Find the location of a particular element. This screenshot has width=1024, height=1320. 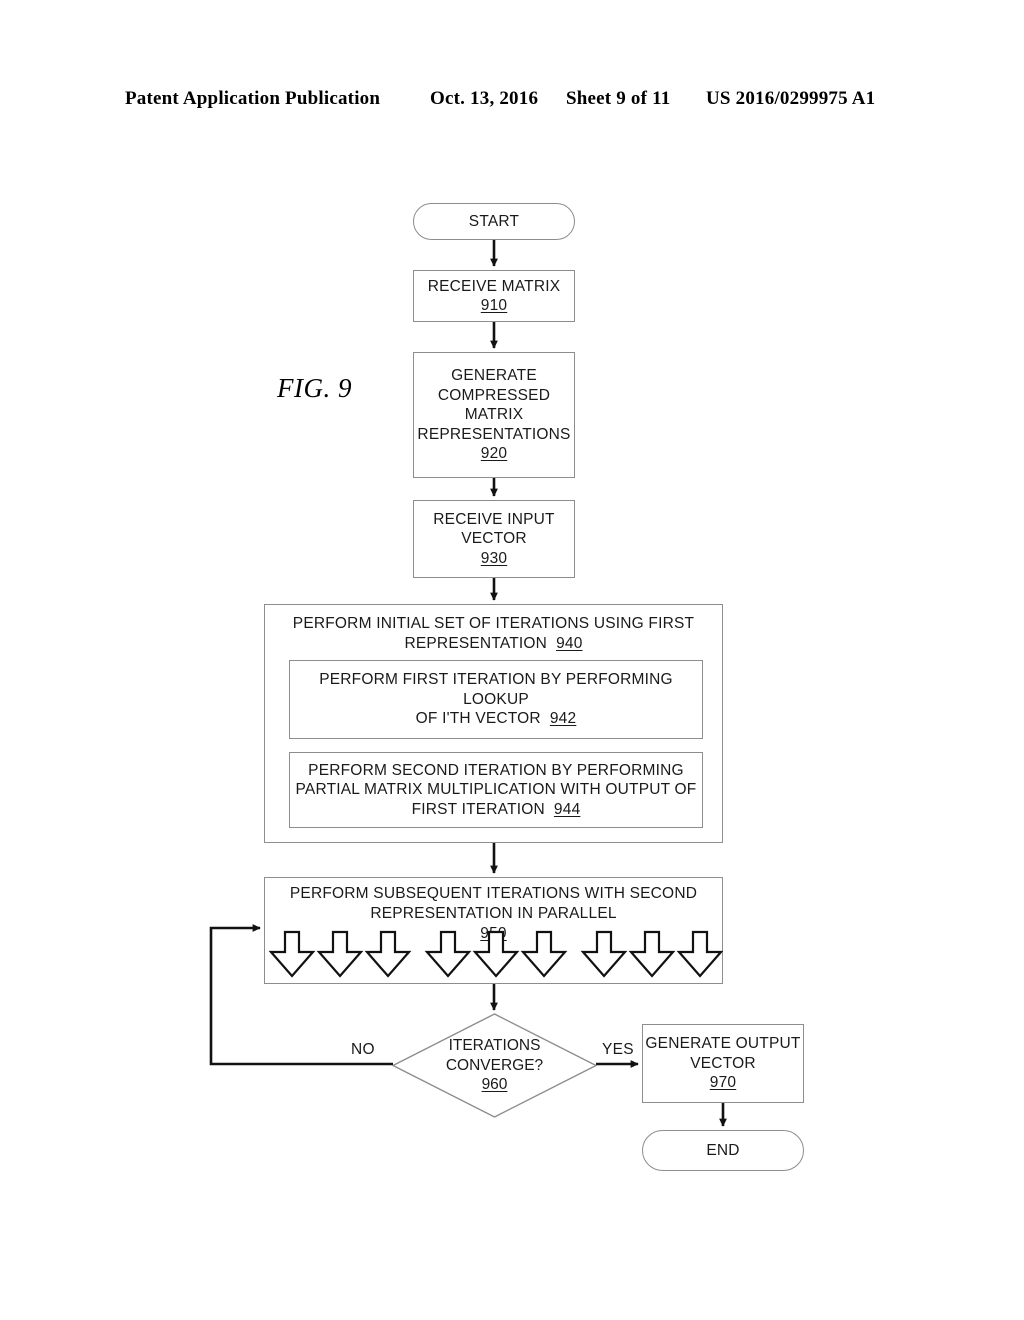

step-970-ref: 970 is located at coordinates (723, 1083).